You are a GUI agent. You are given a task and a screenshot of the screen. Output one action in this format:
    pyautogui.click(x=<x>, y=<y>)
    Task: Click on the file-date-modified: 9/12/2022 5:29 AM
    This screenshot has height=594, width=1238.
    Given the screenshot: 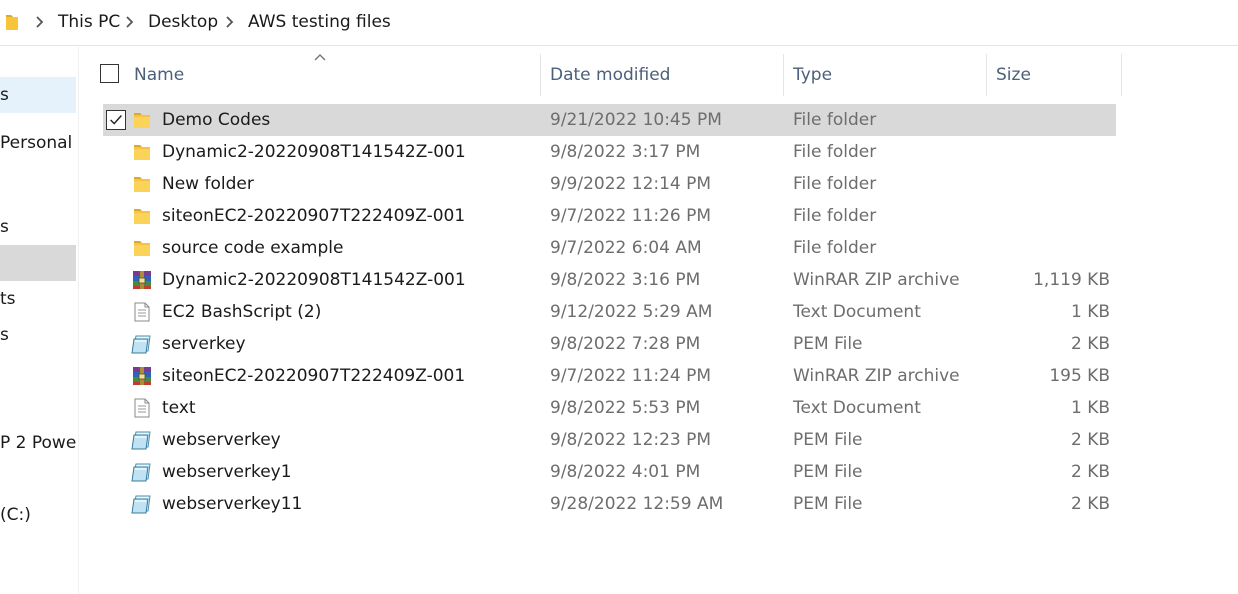 What is the action you would take?
    pyautogui.click(x=631, y=312)
    